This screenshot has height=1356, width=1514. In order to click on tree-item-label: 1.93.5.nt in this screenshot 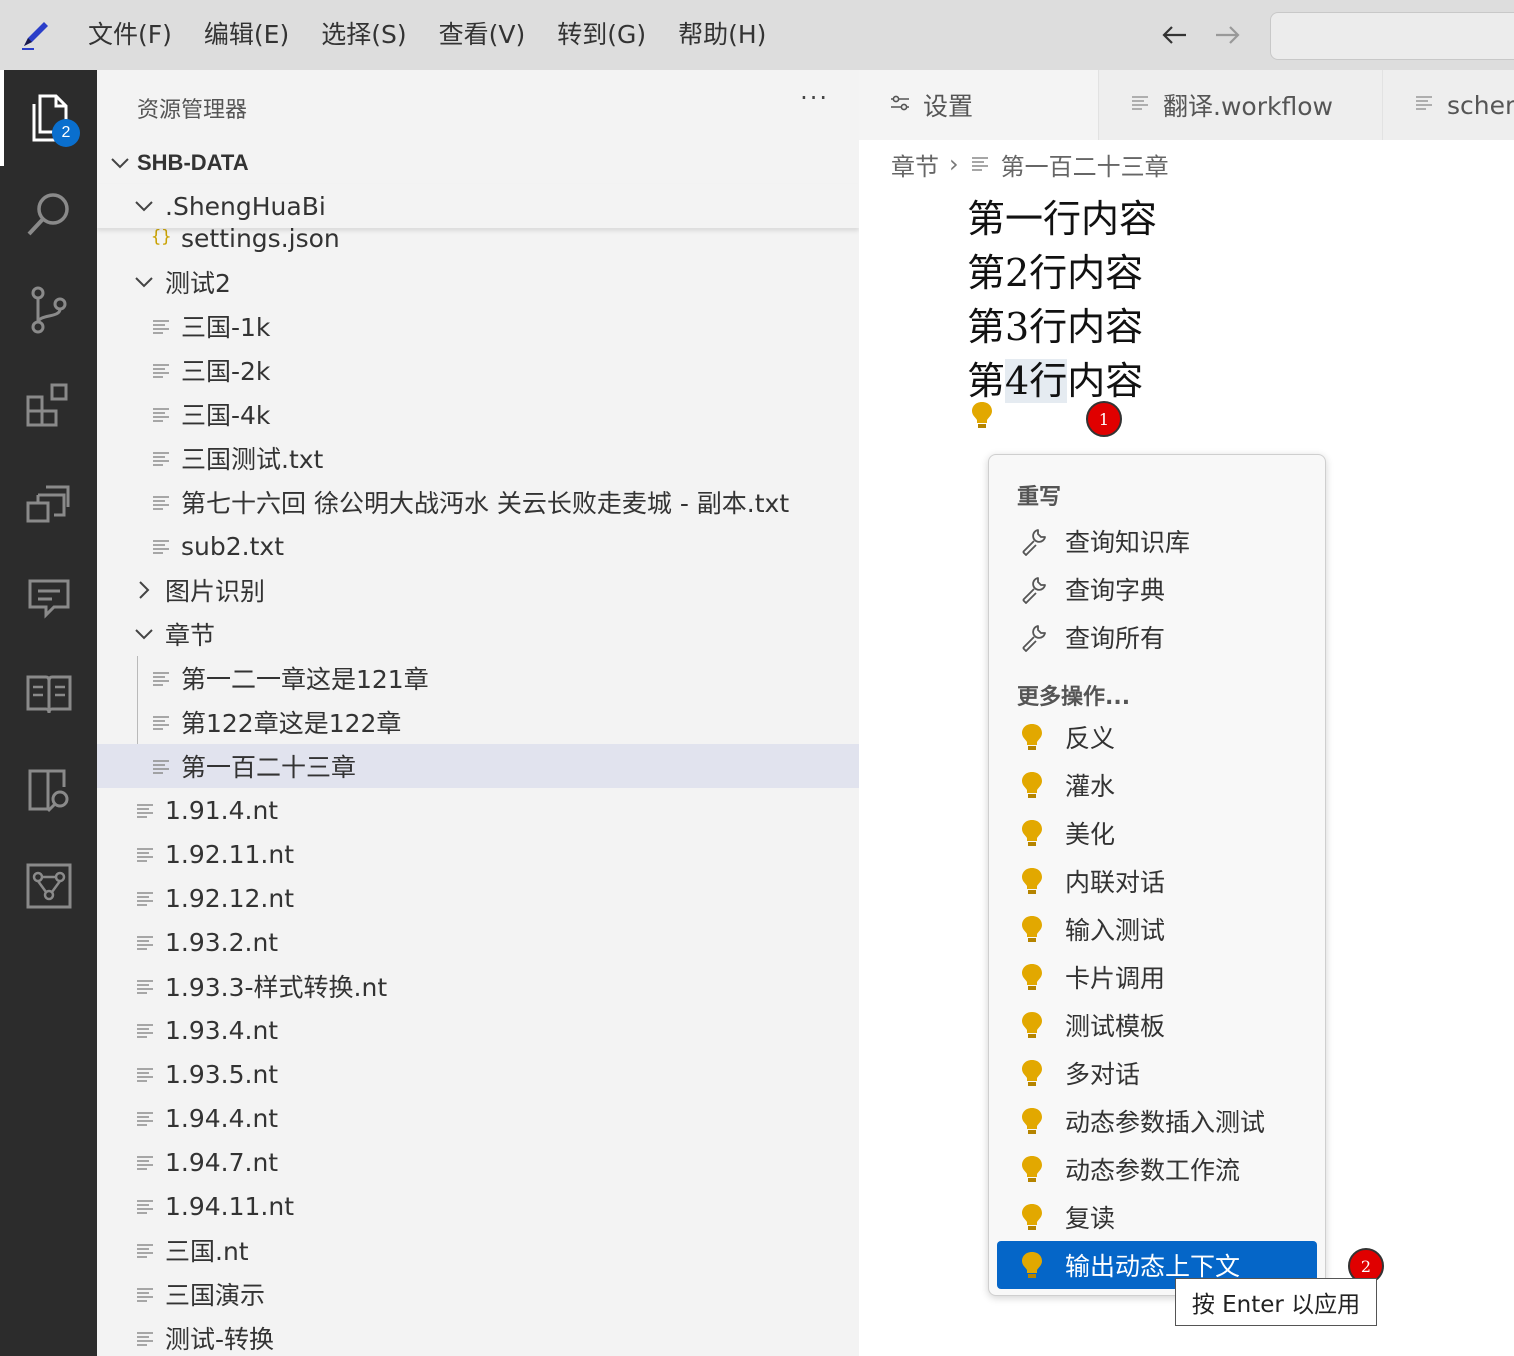, I will do `click(222, 1074)`.